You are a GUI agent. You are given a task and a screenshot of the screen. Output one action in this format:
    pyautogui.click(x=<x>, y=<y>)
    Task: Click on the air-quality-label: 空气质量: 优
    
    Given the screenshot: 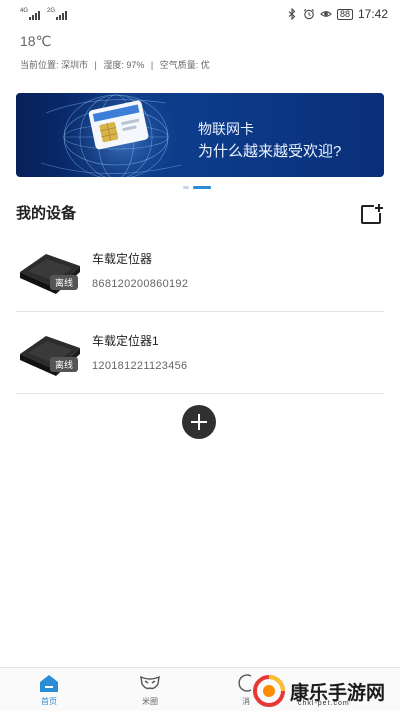 What is the action you would take?
    pyautogui.click(x=184, y=65)
    